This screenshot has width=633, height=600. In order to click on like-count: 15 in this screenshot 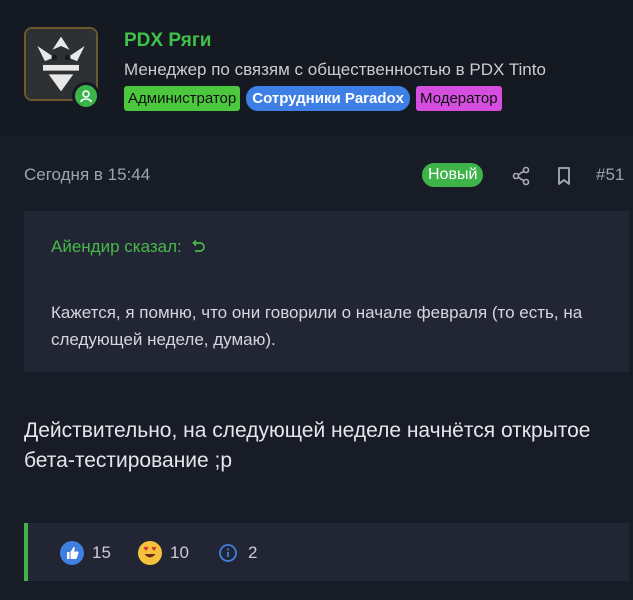, I will do `click(101, 552)`.